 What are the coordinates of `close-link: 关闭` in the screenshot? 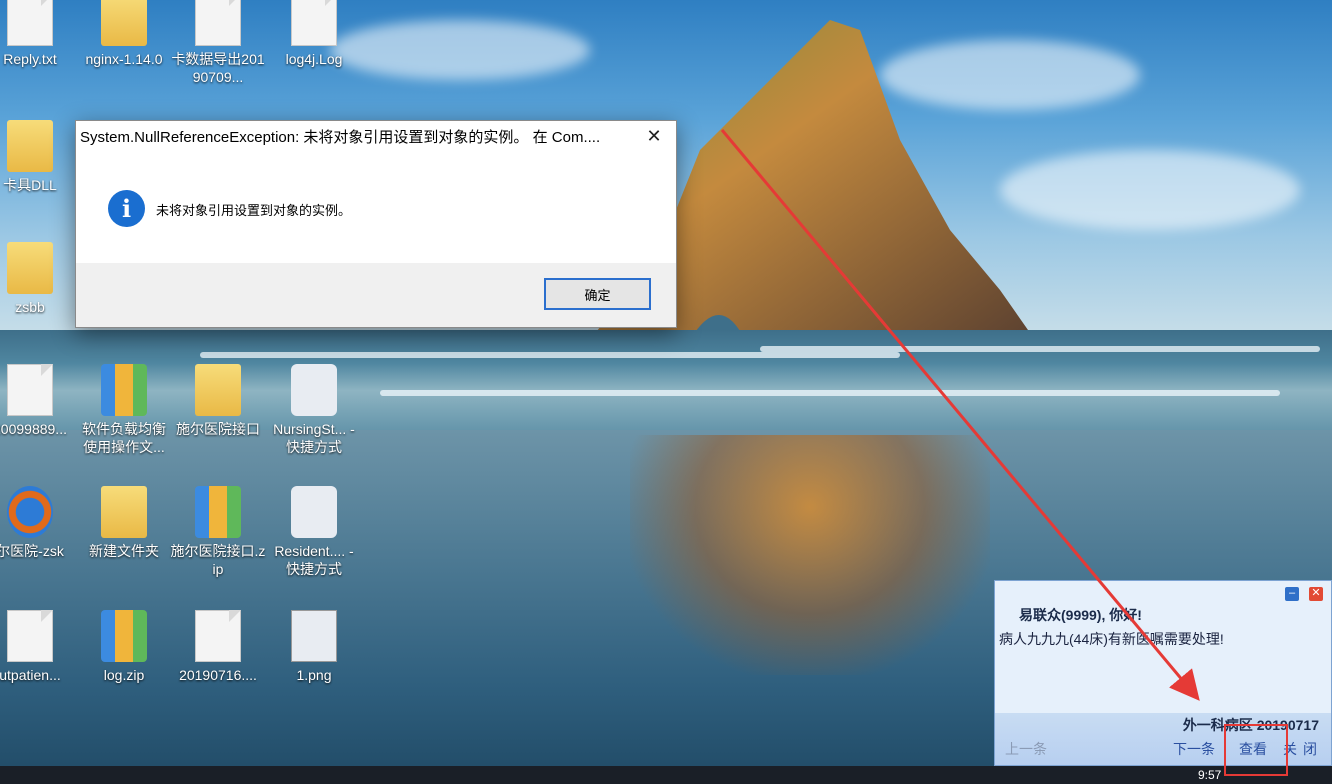 It's located at (1303, 749).